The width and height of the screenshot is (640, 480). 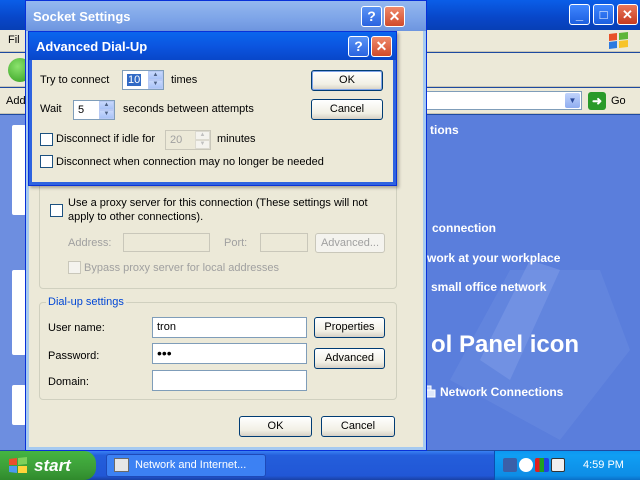 What do you see at coordinates (444, 130) in the screenshot?
I see `section-heading: tions` at bounding box center [444, 130].